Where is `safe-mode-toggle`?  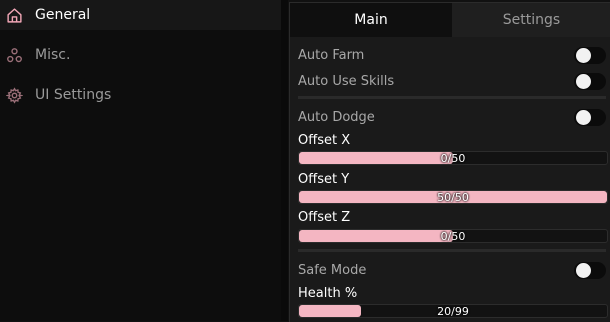 safe-mode-toggle is located at coordinates (590, 270).